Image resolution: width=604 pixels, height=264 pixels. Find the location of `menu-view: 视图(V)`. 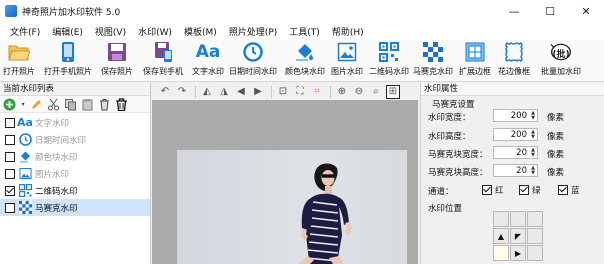

menu-view: 视图(V) is located at coordinates (110, 31).